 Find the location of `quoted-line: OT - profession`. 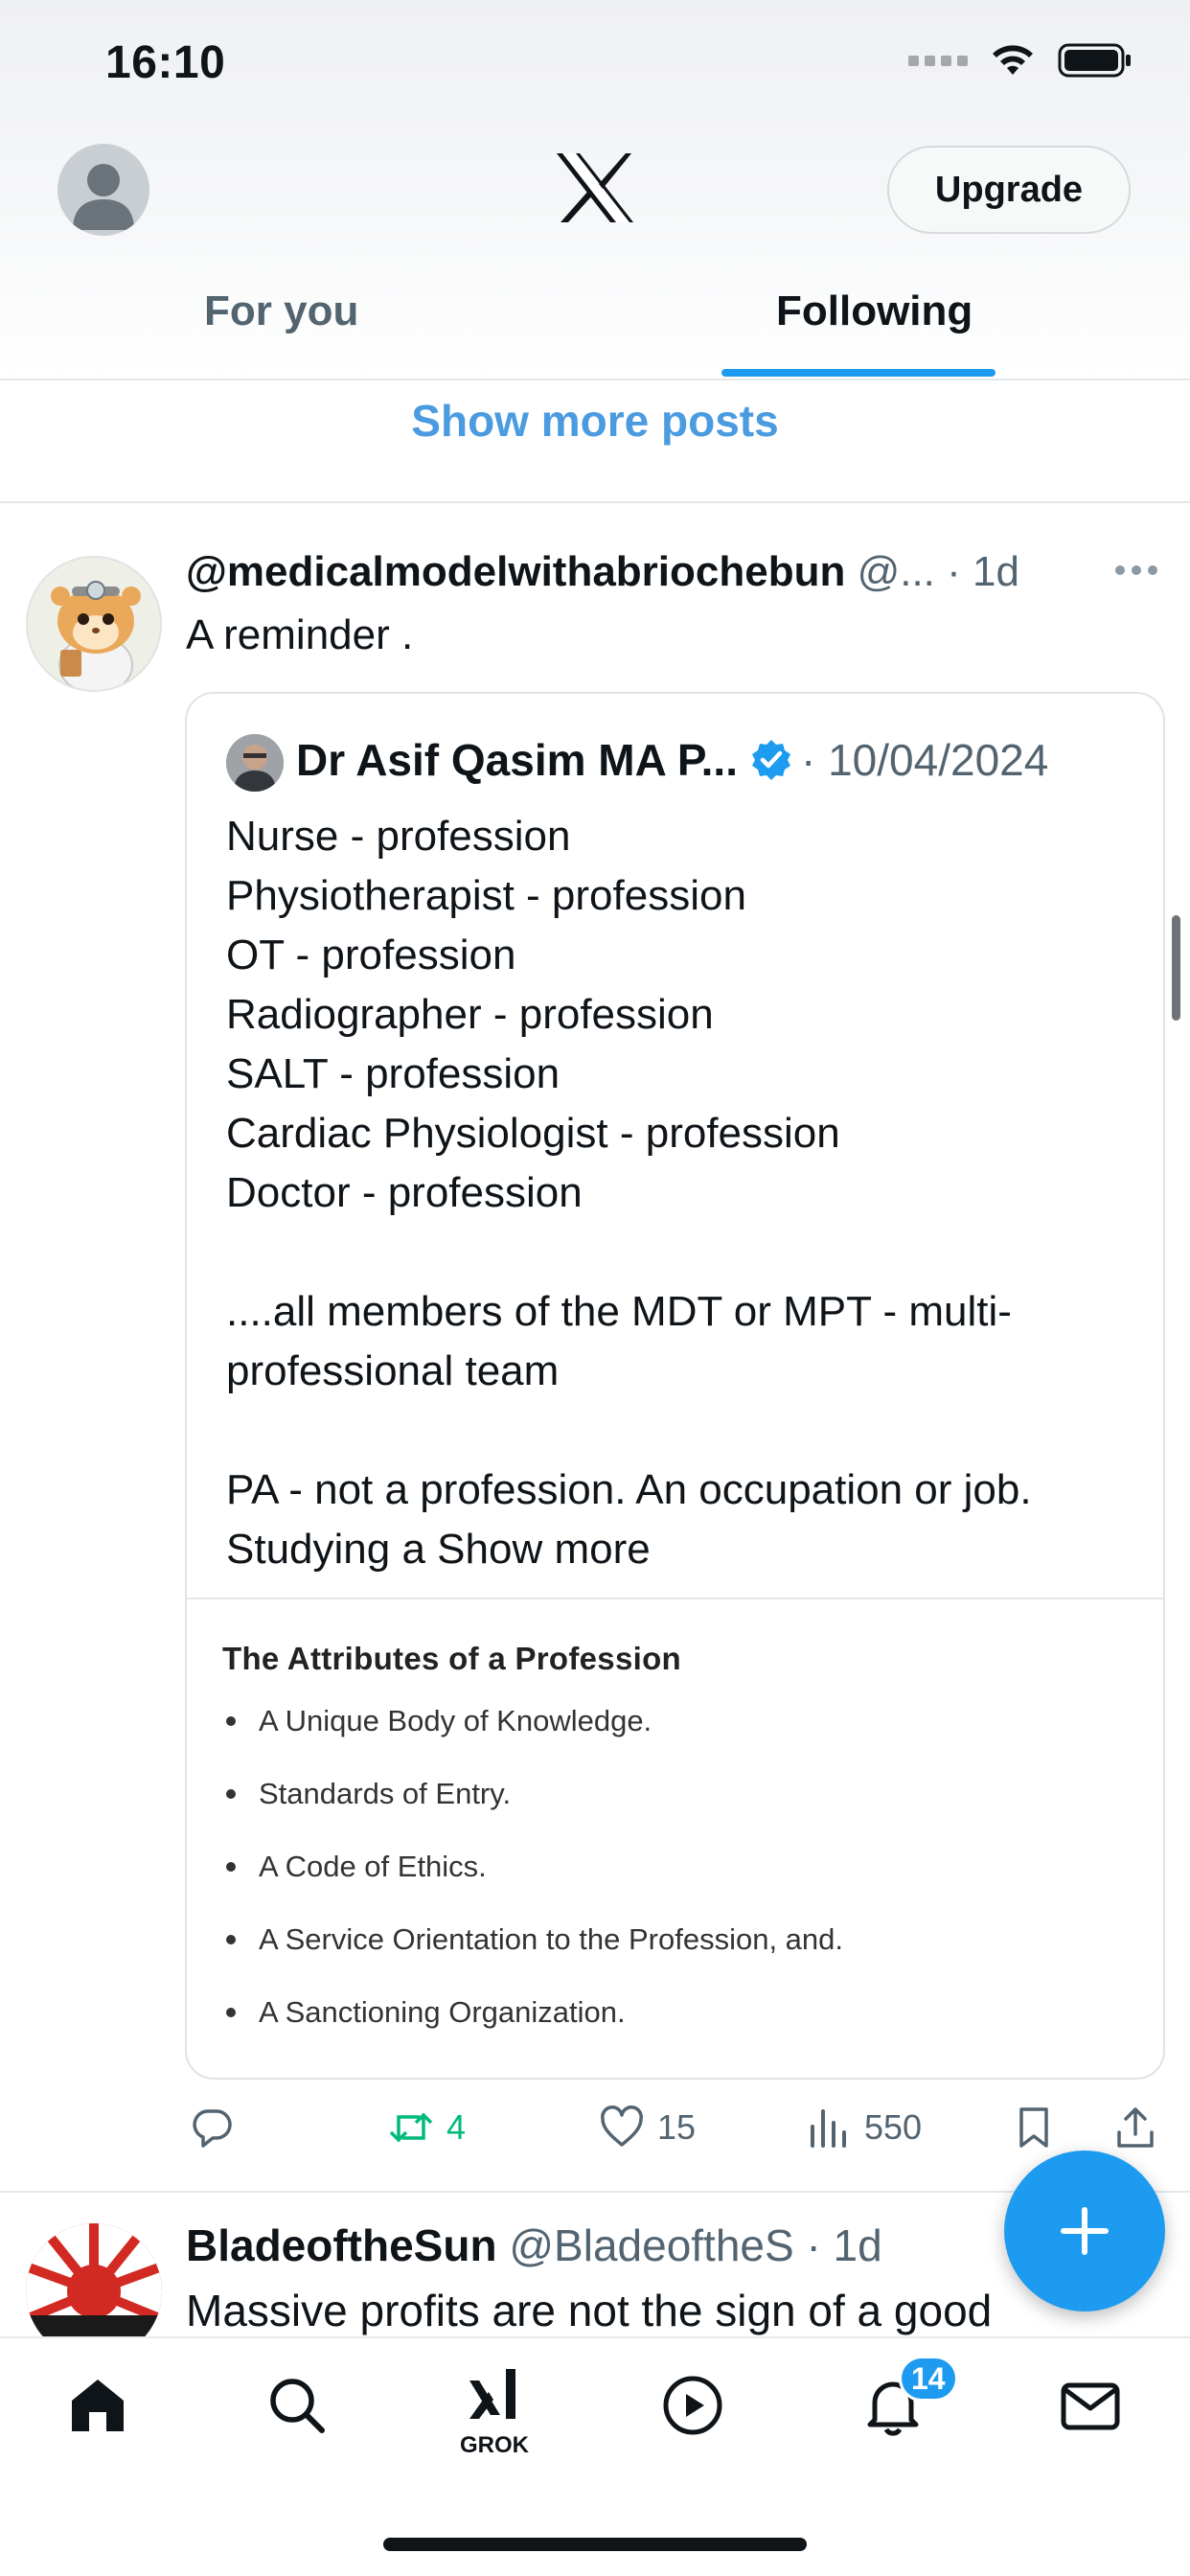

quoted-line: OT - profession is located at coordinates (371, 955).